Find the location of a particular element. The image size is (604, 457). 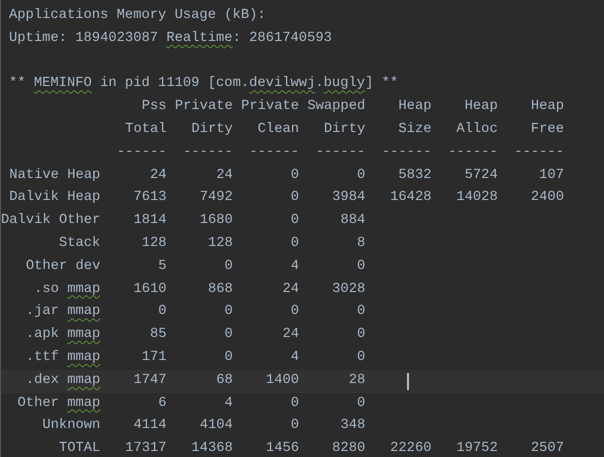

table-cell: 3984 is located at coordinates (349, 198).